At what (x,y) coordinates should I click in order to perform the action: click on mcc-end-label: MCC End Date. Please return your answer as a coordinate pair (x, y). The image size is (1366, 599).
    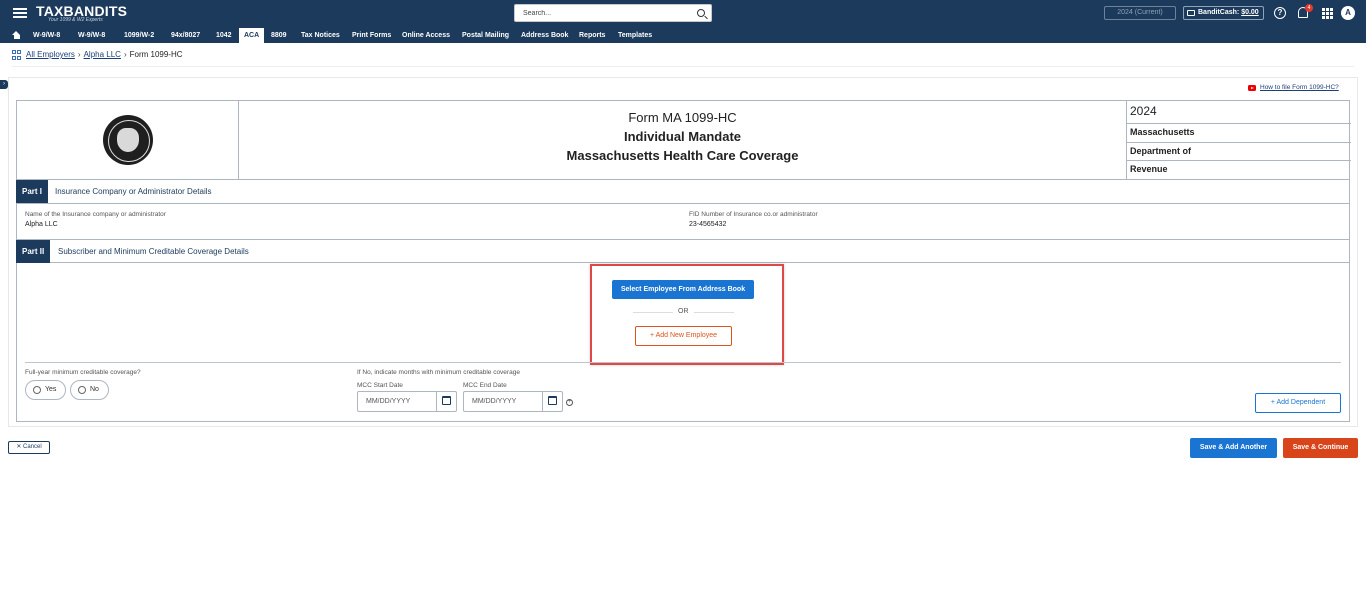
    Looking at the image, I should click on (485, 385).